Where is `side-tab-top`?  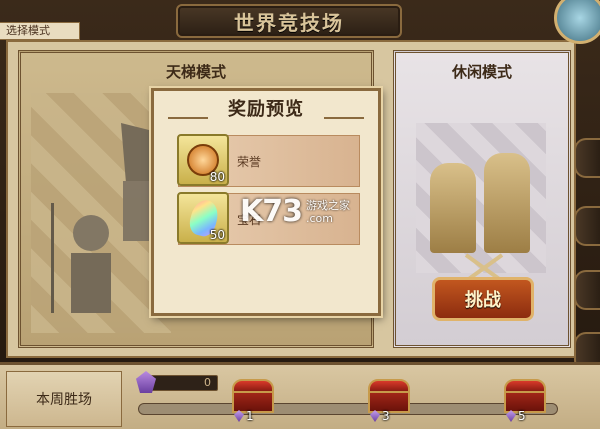 side-tab-top is located at coordinates (587, 158).